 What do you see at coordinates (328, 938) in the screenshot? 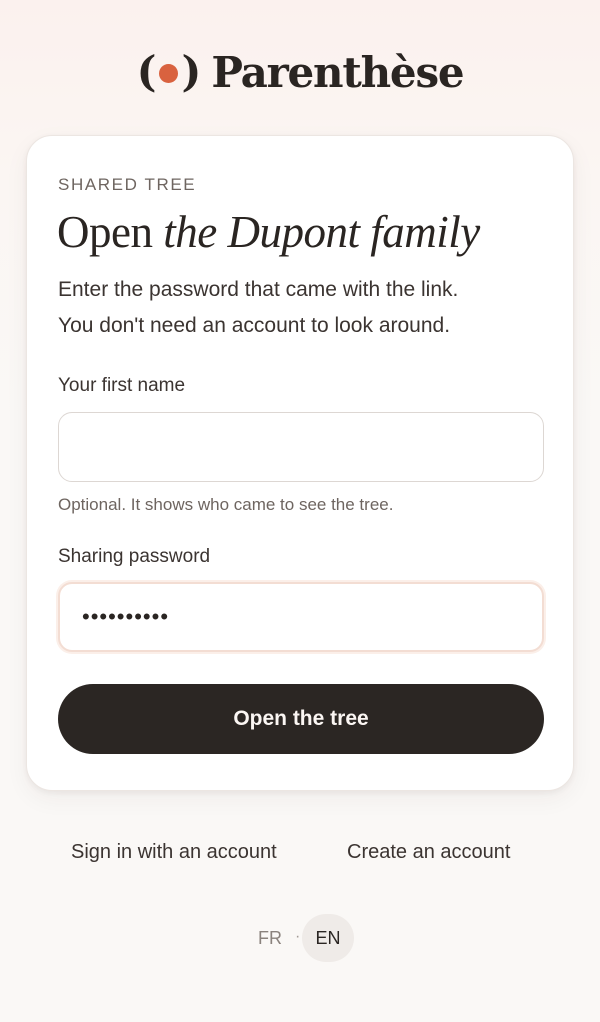
I see `language-en: EN` at bounding box center [328, 938].